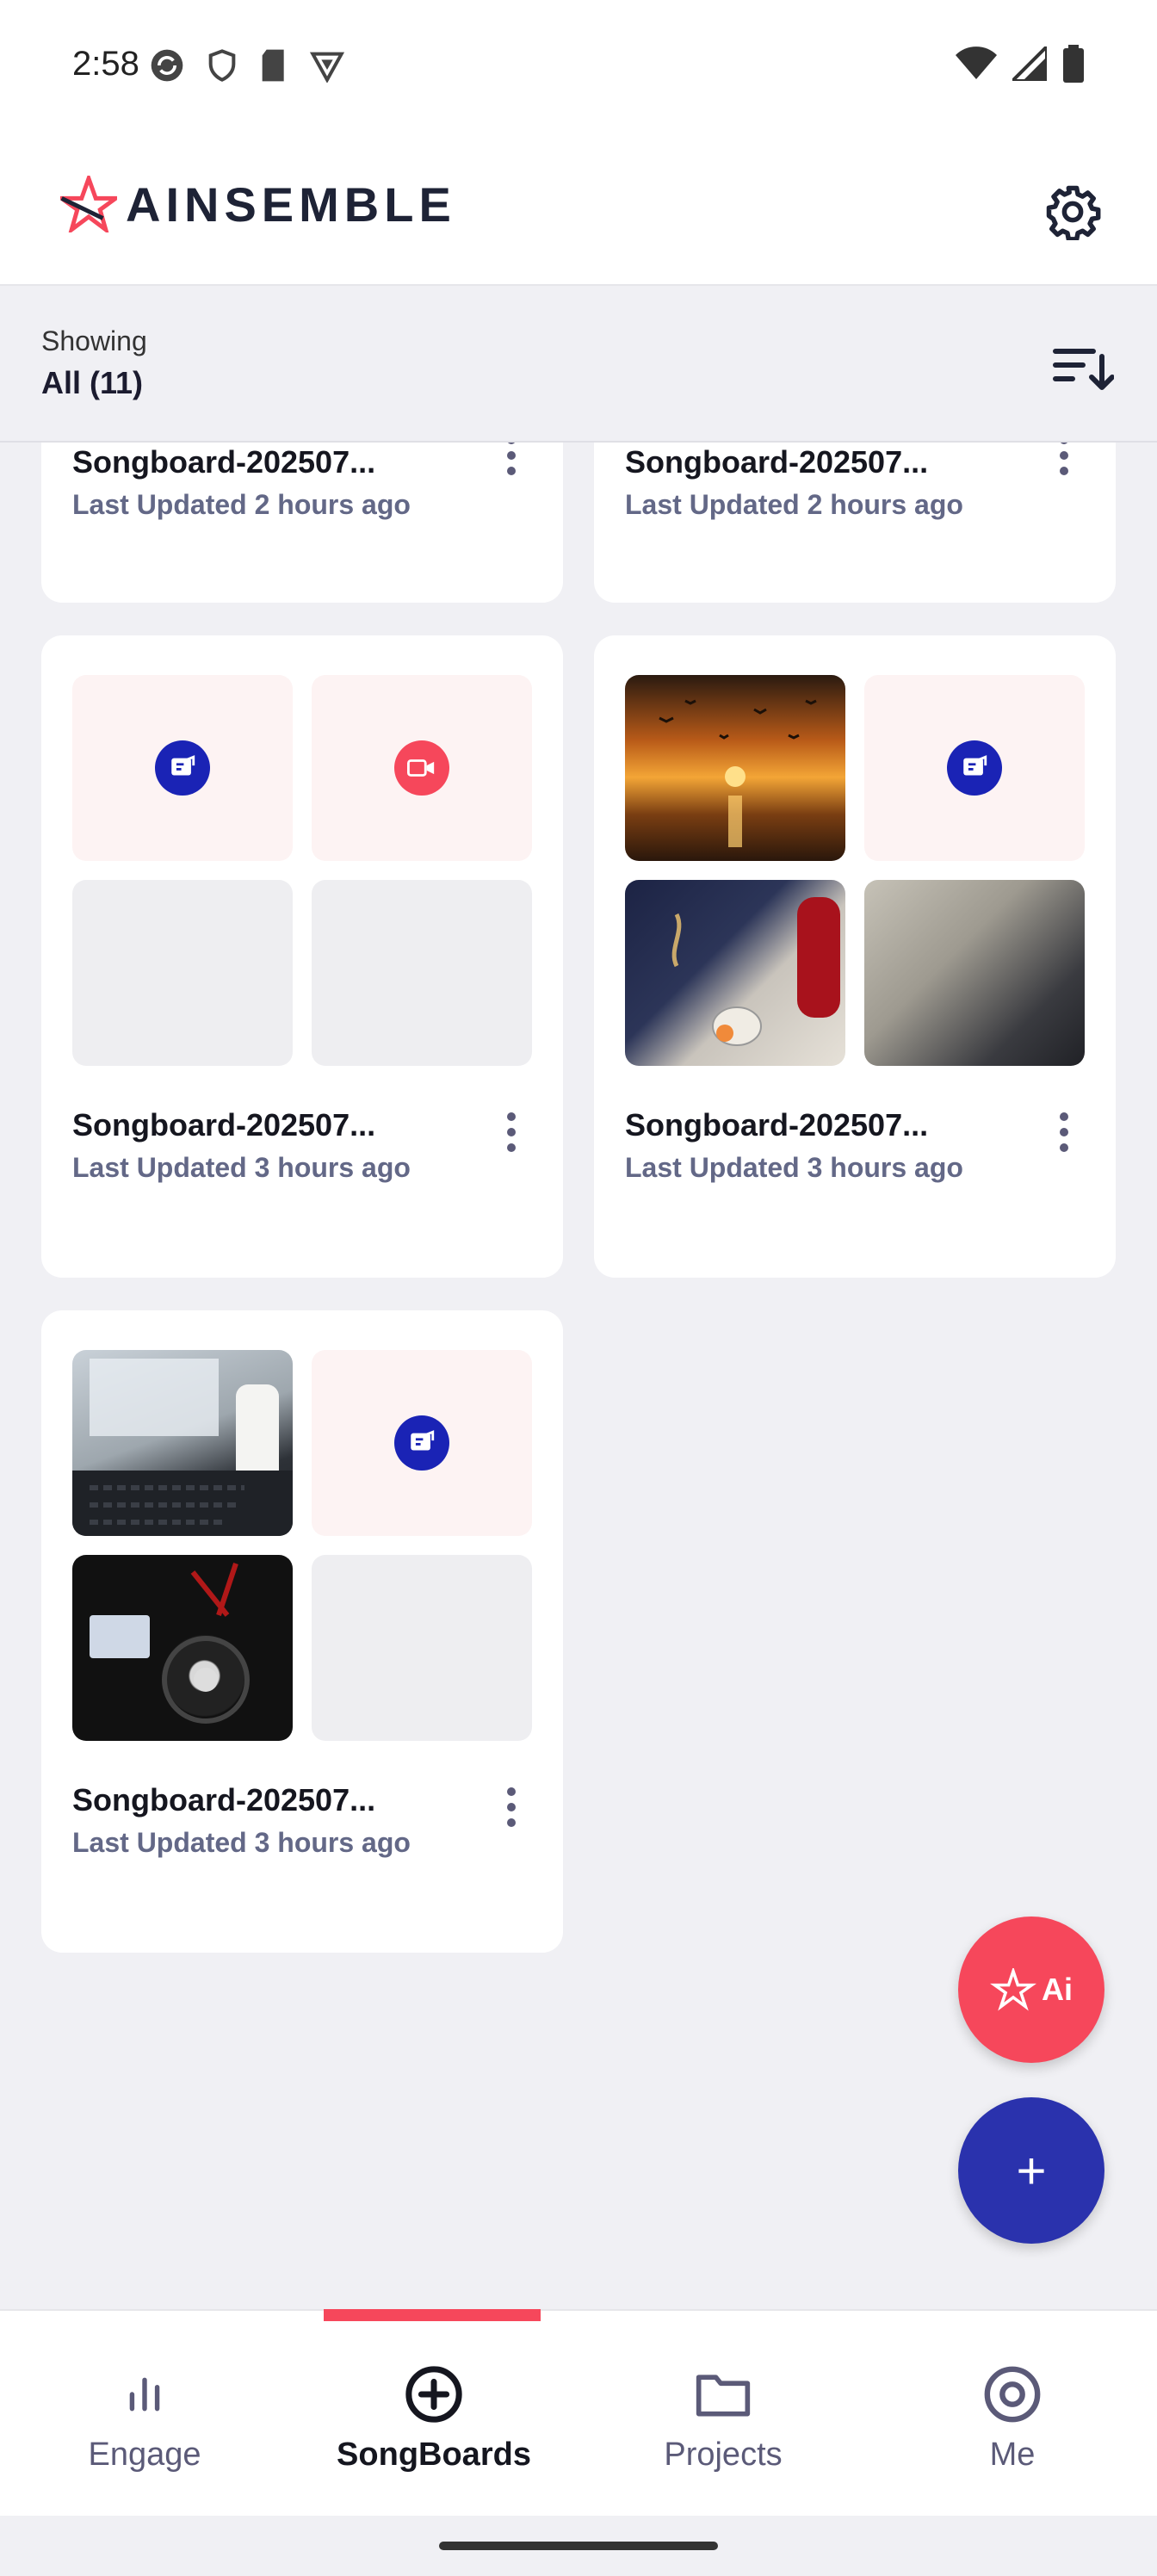 This screenshot has height=2576, width=1157. I want to click on sort-button, so click(1083, 370).